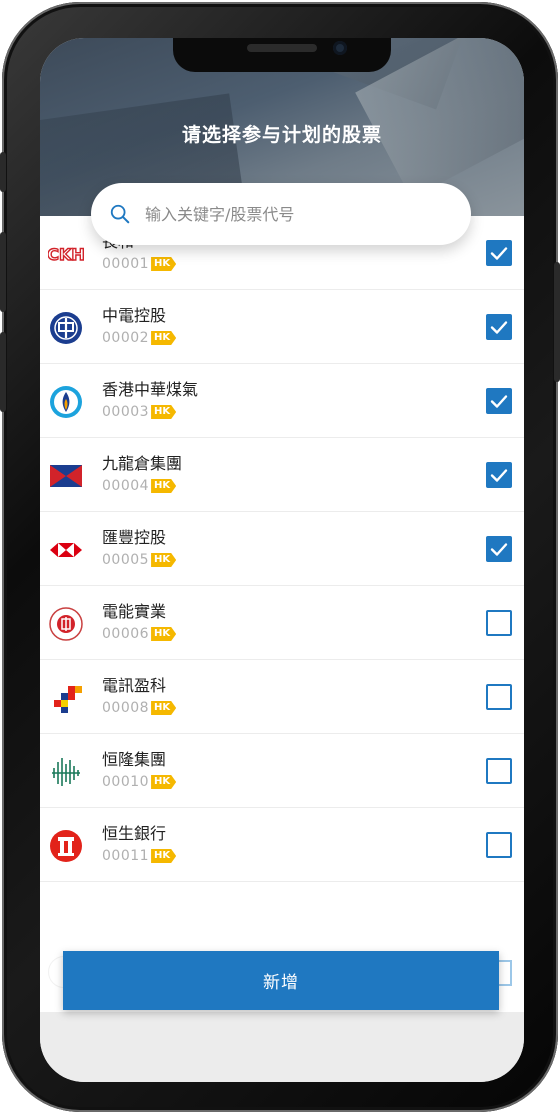  What do you see at coordinates (66, 550) in the screenshot?
I see `hsbc-logo-icon` at bounding box center [66, 550].